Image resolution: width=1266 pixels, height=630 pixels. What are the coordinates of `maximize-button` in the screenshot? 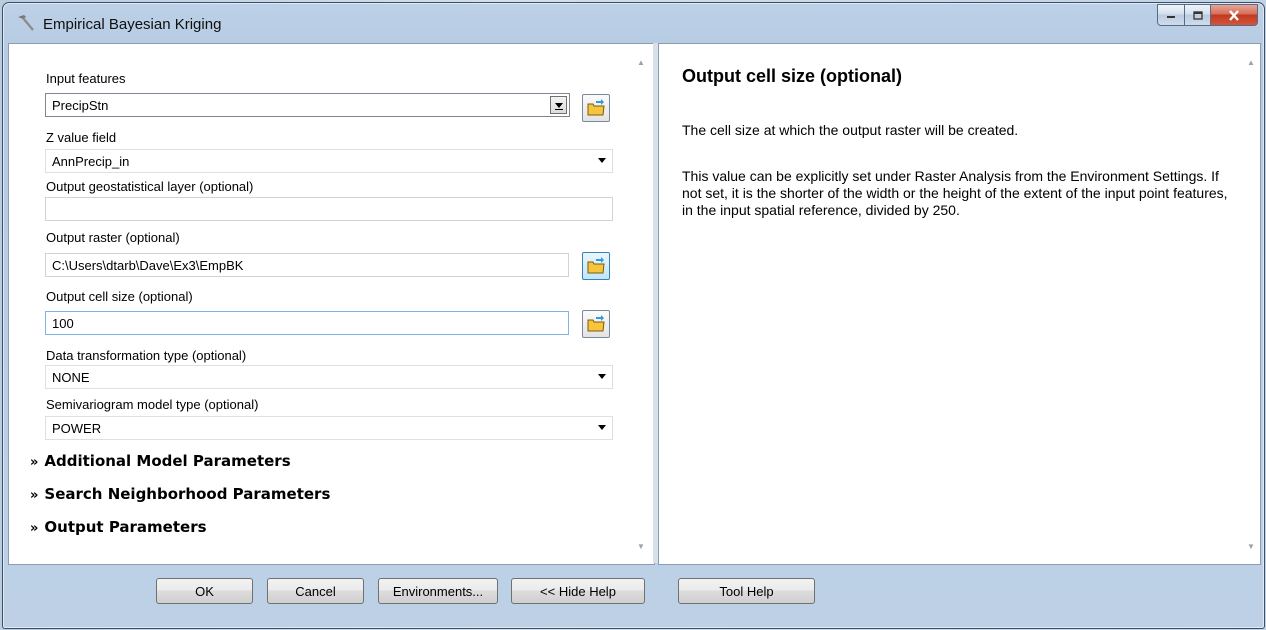 It's located at (1198, 15).